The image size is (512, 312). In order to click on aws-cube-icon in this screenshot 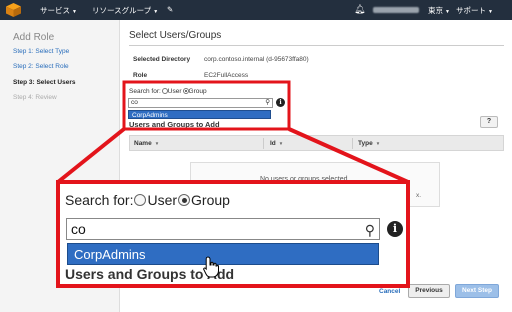, I will do `click(13, 10)`.